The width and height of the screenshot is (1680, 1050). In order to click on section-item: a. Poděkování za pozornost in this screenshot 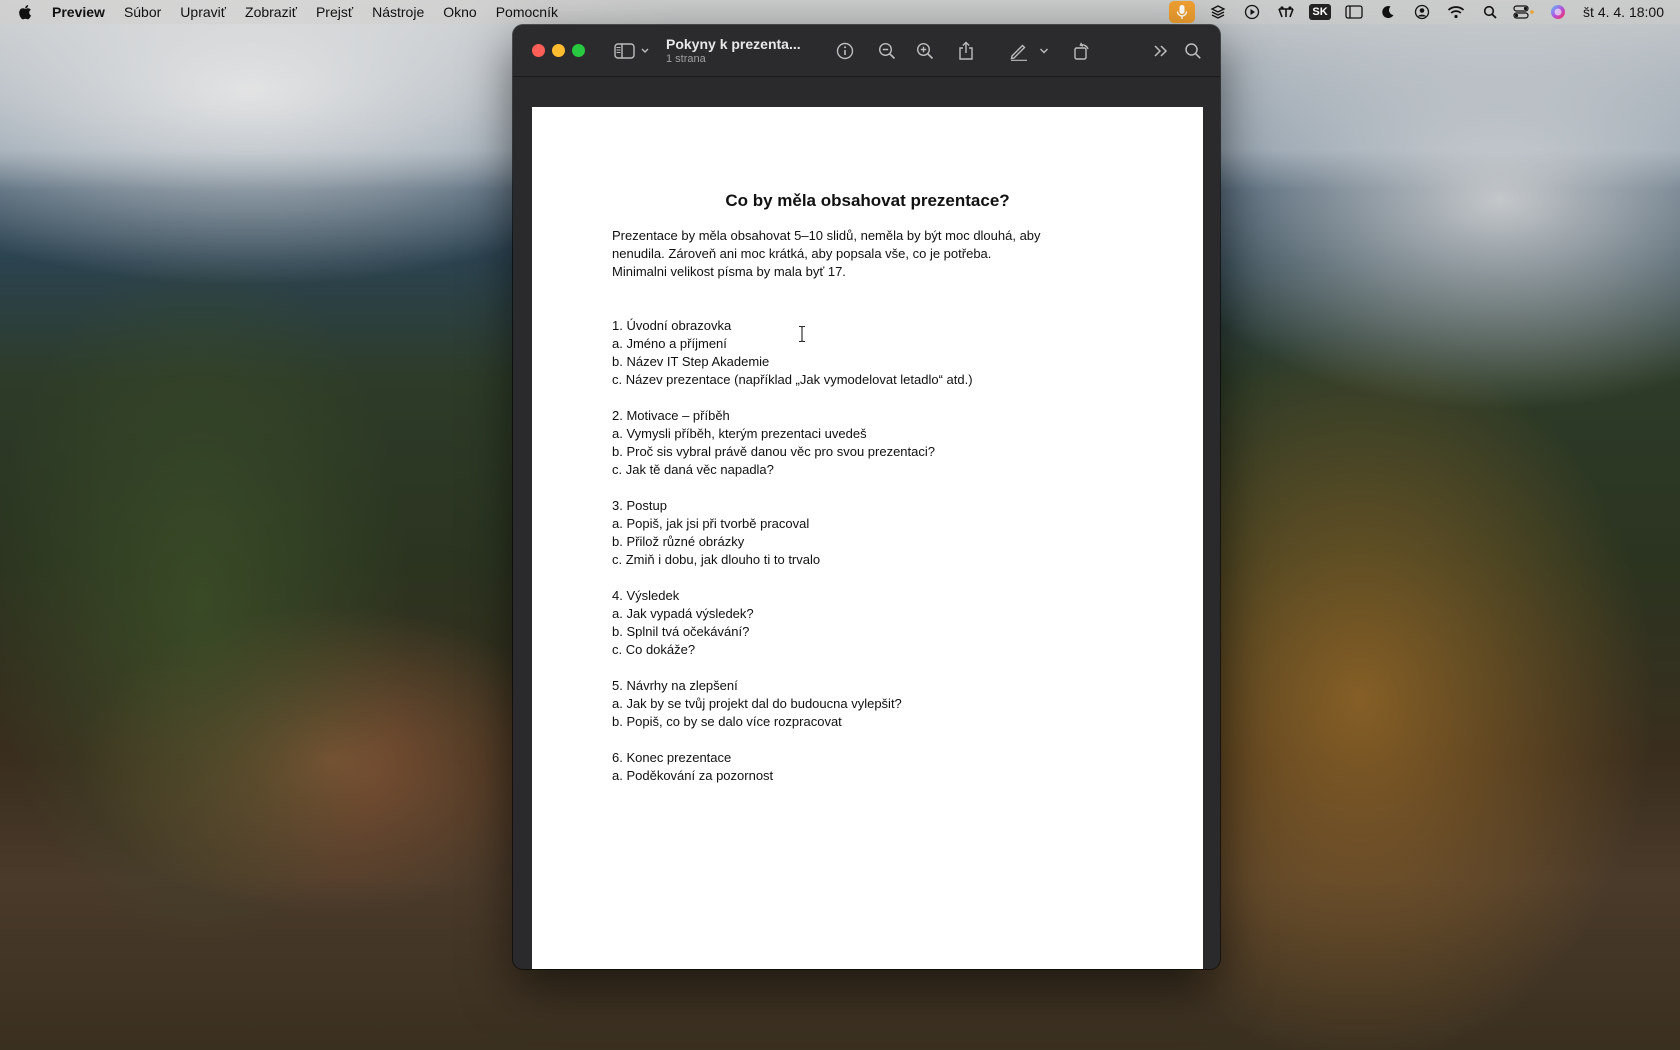, I will do `click(693, 775)`.